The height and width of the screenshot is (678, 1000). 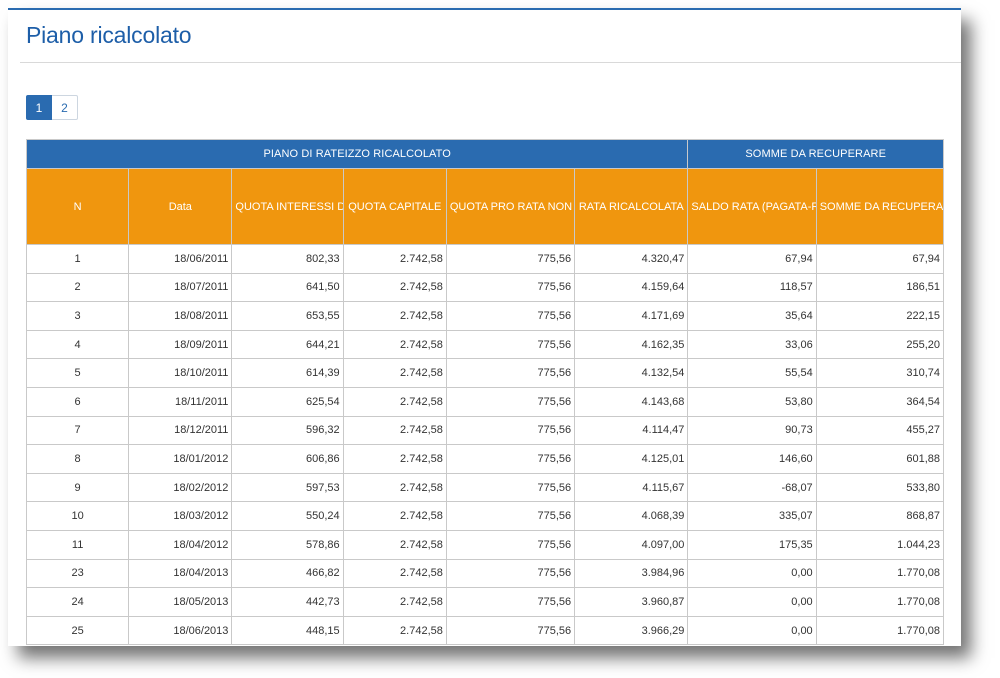 What do you see at coordinates (631, 259) in the screenshot?
I see `table-cell: 4.320,47` at bounding box center [631, 259].